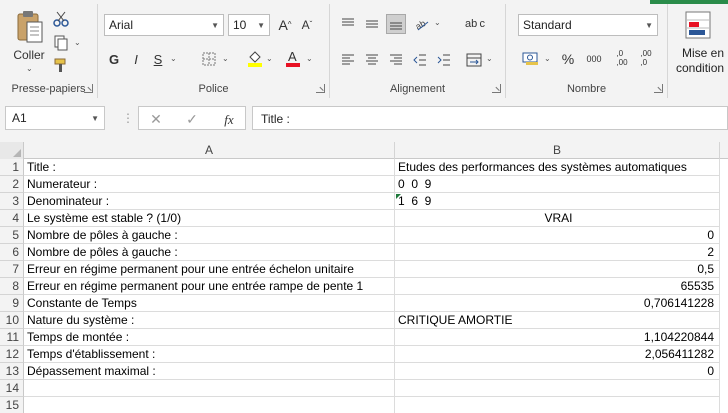  What do you see at coordinates (114, 59) in the screenshot?
I see `bold-button: G` at bounding box center [114, 59].